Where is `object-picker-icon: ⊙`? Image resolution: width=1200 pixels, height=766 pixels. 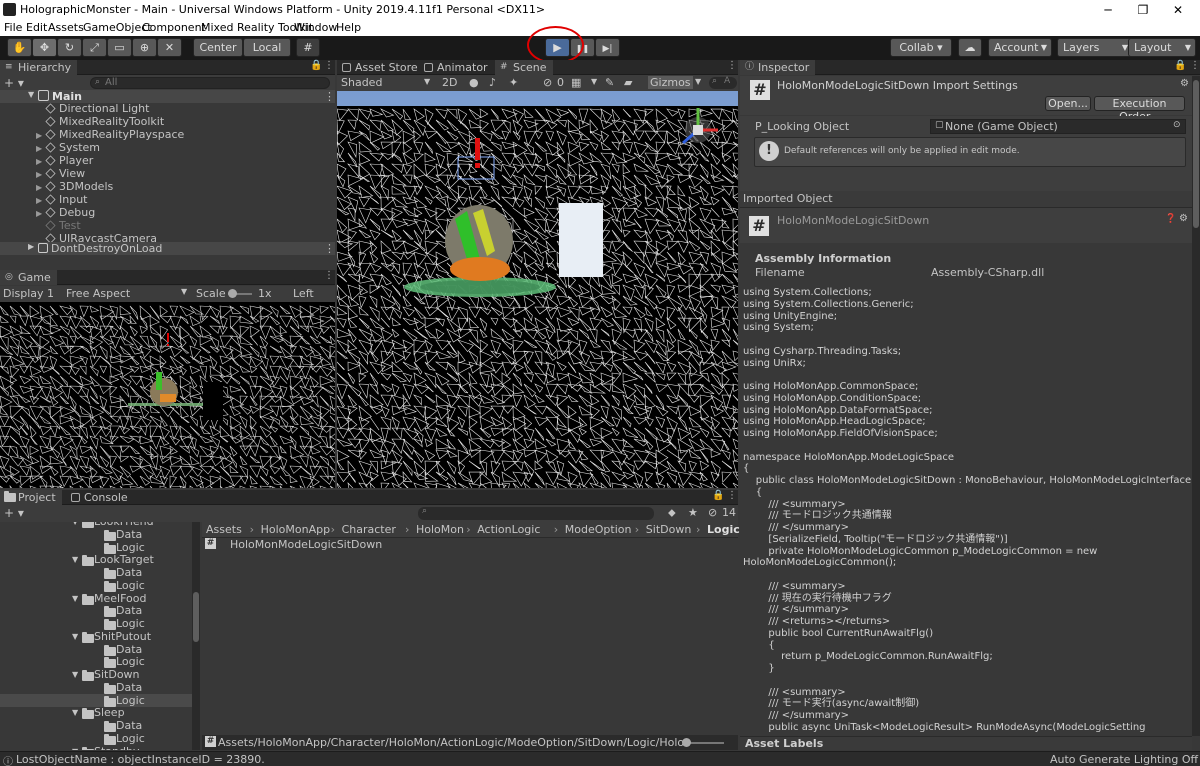
object-picker-icon: ⊙ is located at coordinates (1177, 125).